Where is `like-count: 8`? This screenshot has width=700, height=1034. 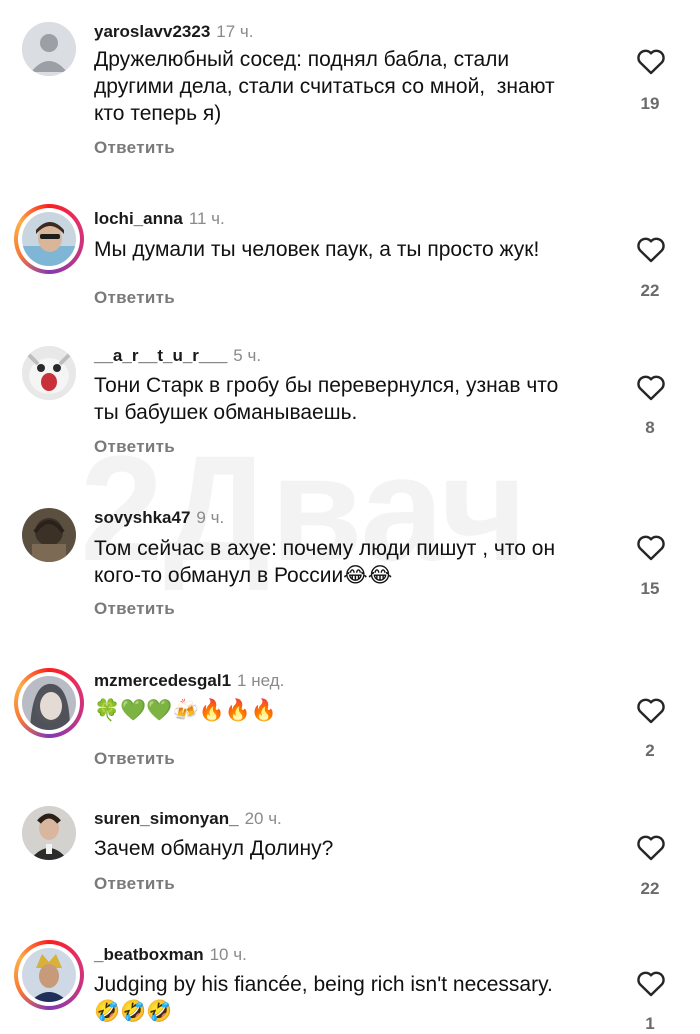 like-count: 8 is located at coordinates (650, 427).